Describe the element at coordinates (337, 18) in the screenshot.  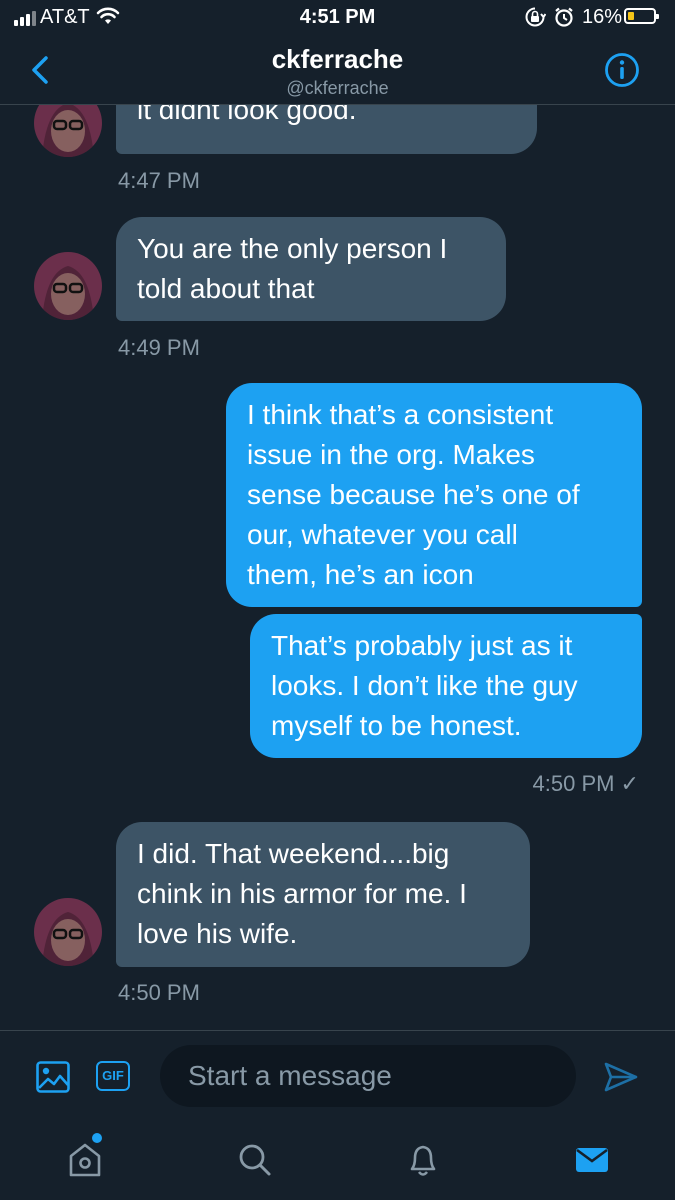
I see `status-bar: AT&T 4:51 PM 16%` at that location.